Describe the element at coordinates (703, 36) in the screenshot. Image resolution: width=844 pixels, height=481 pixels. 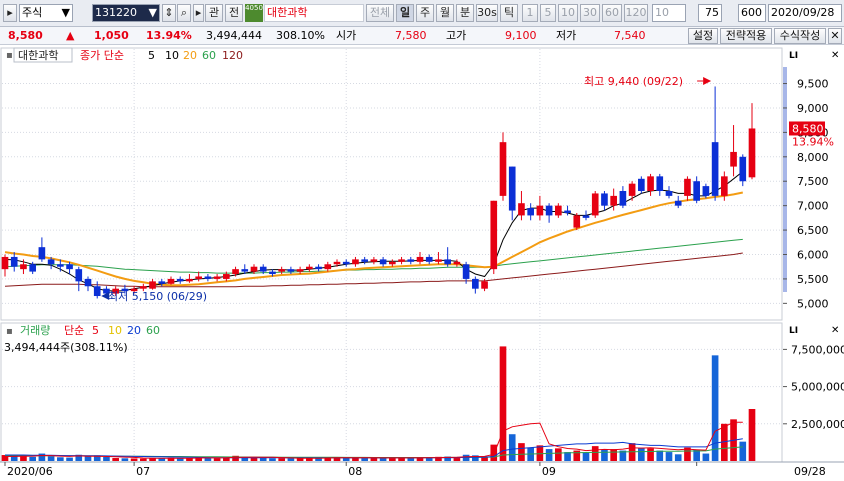
I see `settings-button: 설정` at that location.